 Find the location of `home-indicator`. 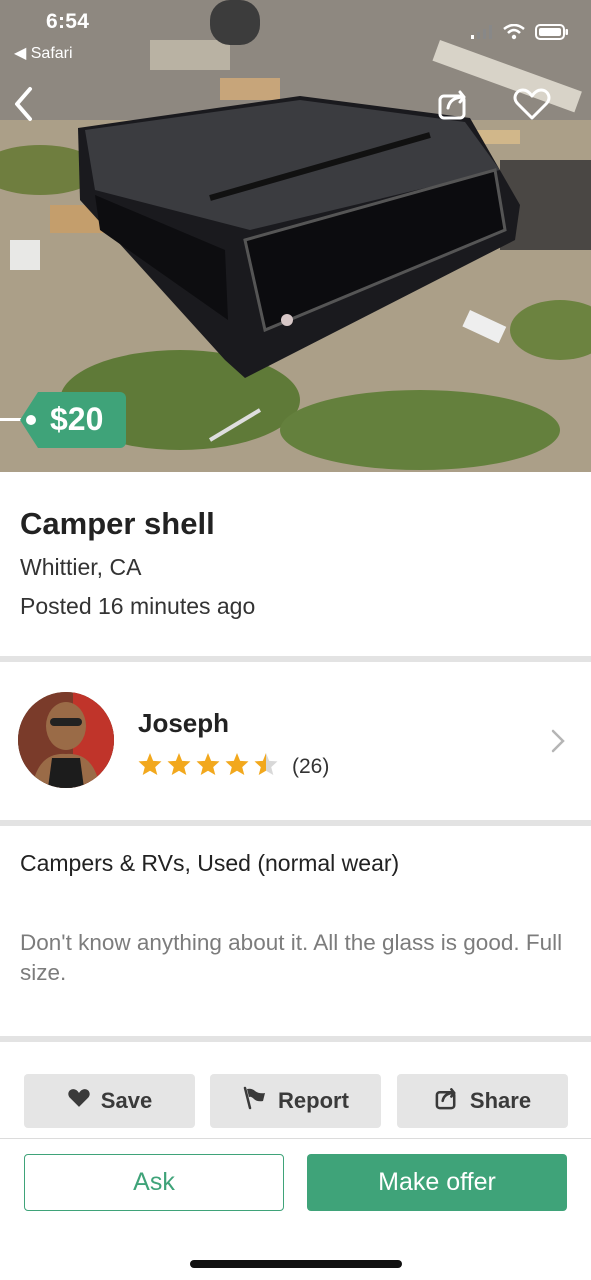

home-indicator is located at coordinates (296, 1264).